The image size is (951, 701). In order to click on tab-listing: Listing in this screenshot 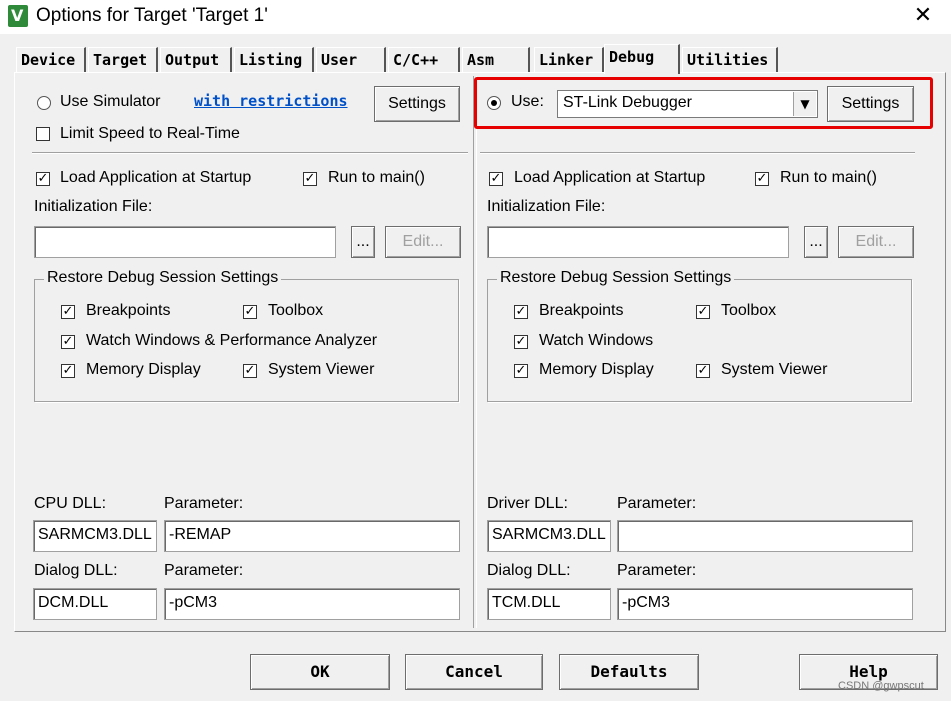, I will do `click(274, 59)`.